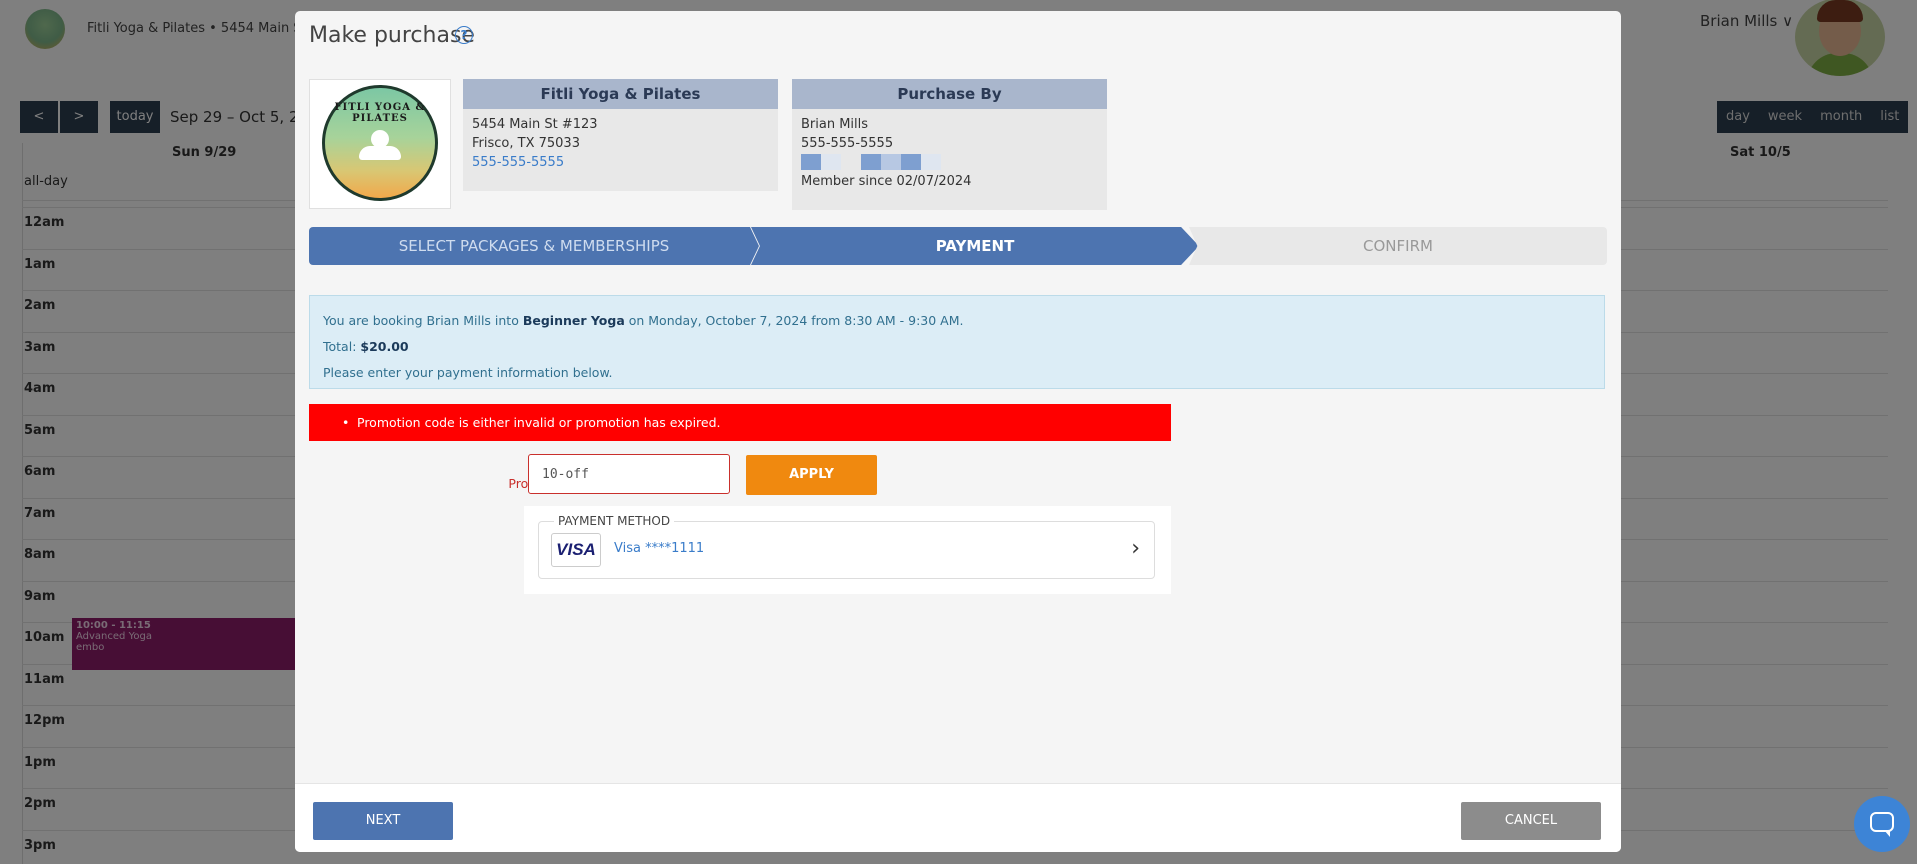 The height and width of the screenshot is (864, 1917). What do you see at coordinates (1398, 246) in the screenshot?
I see `step-confirm: CONFIRM` at bounding box center [1398, 246].